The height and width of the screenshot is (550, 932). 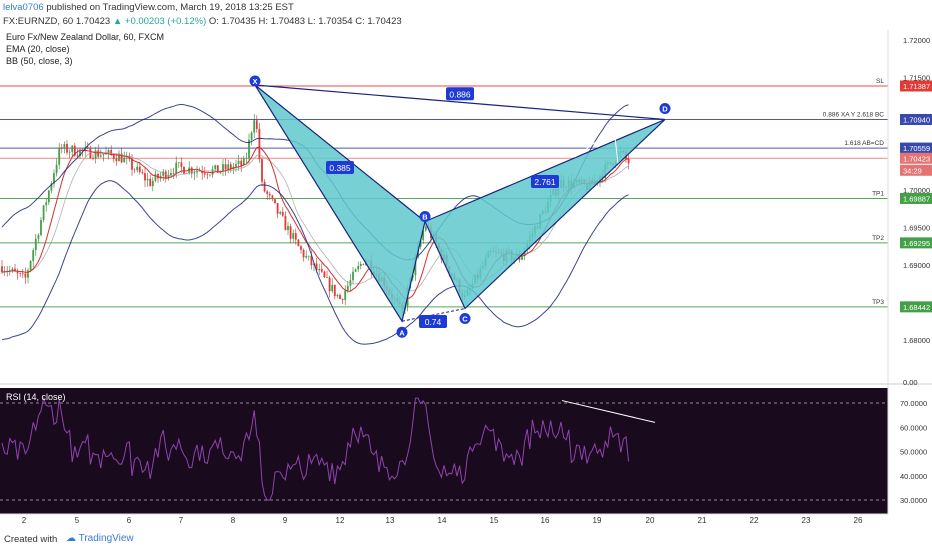 I want to click on created-with-text: Created with, so click(x=31, y=539).